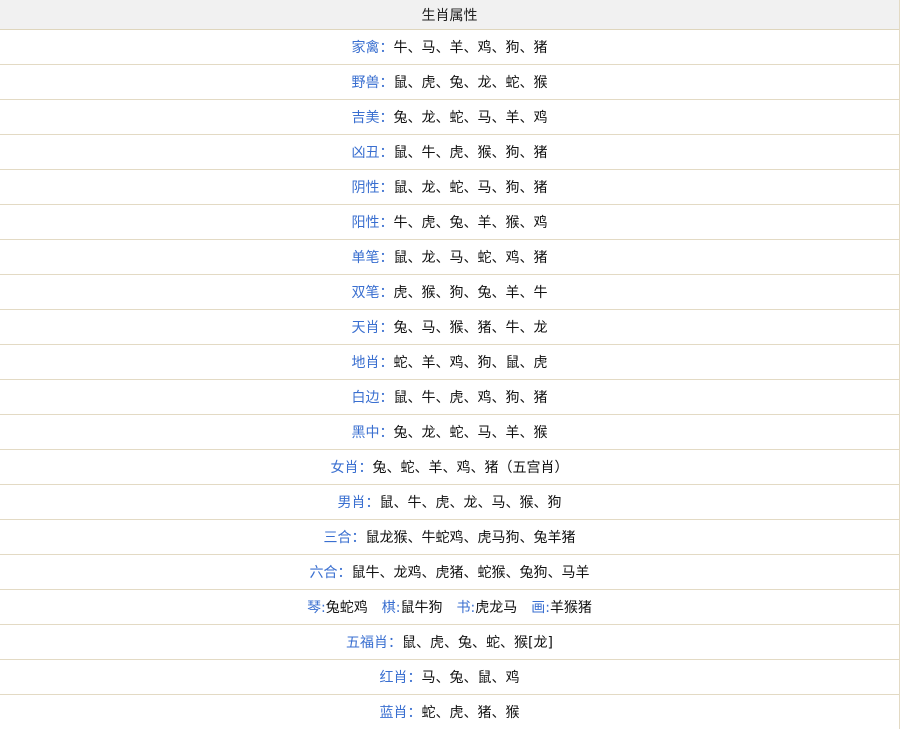  Describe the element at coordinates (372, 258) in the screenshot. I see `row-label: 单笔：` at that location.